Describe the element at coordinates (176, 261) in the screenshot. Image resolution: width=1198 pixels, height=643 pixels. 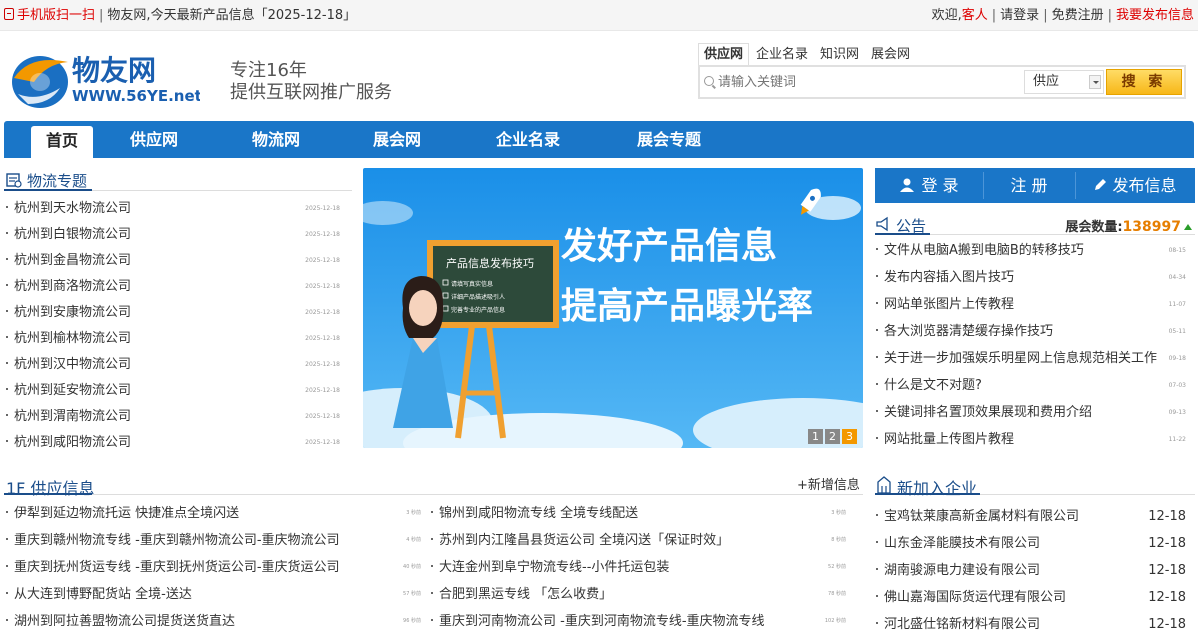
I see `list-item: 杭州到金昌物流公司 2025-12-18` at that location.